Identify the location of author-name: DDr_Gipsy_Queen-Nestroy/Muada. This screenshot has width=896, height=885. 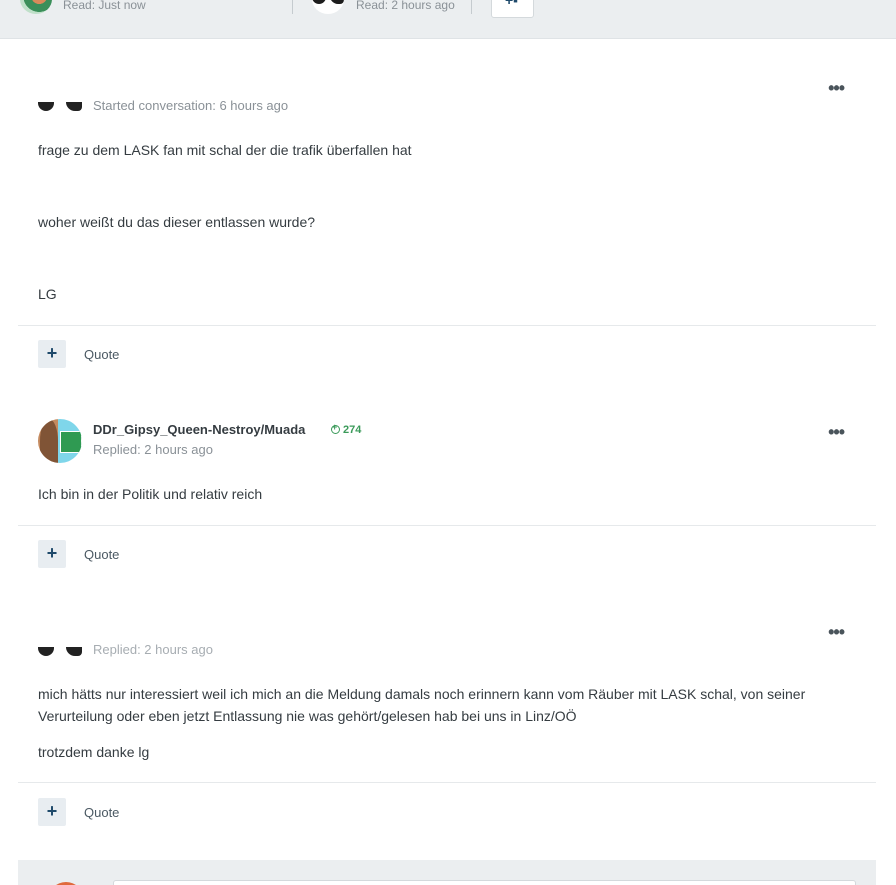
(199, 429).